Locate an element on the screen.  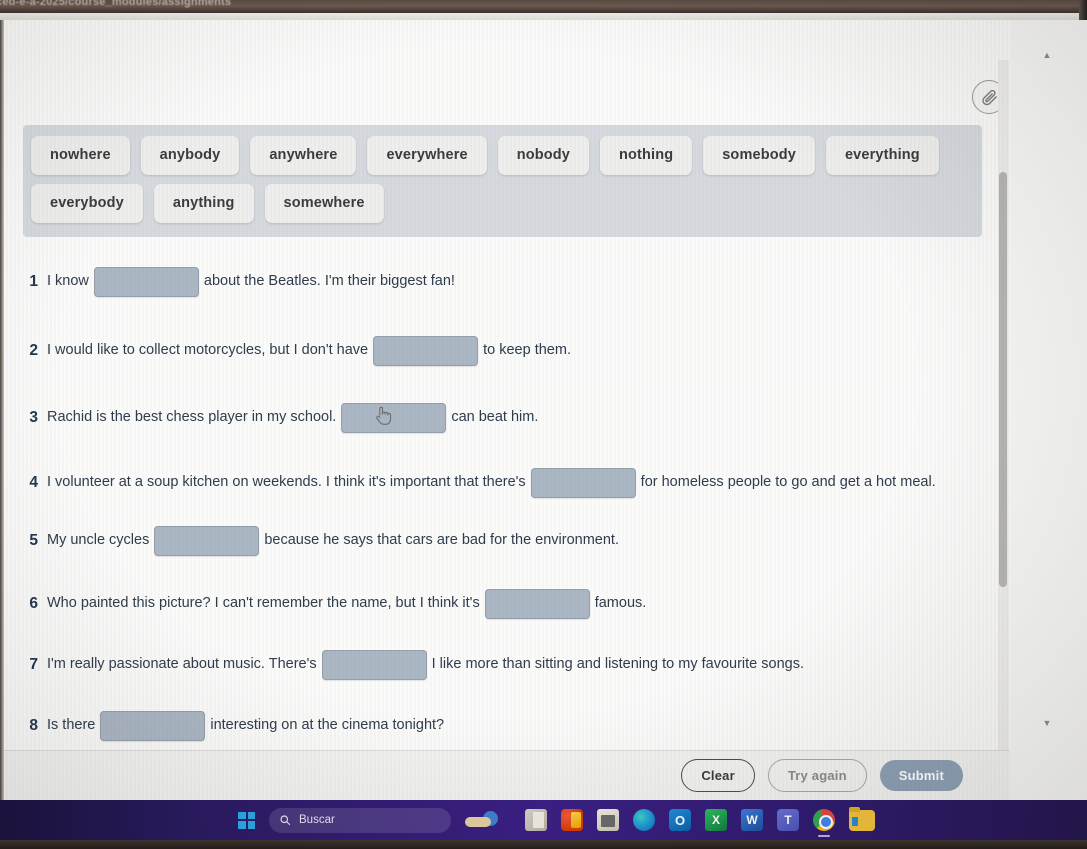
word-chip: everything is located at coordinates (882, 155).